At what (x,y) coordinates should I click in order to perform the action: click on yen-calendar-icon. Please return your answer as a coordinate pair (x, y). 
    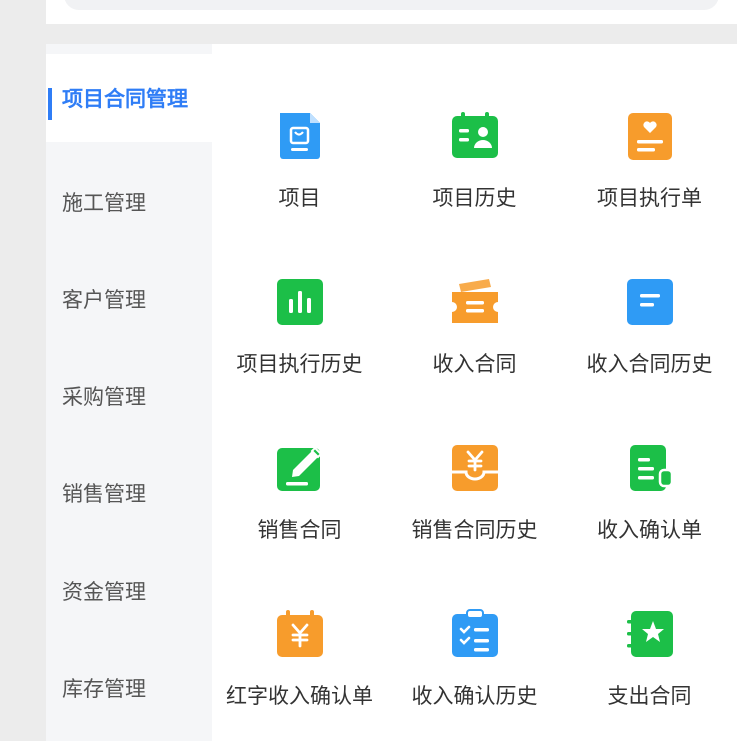
    Looking at the image, I should click on (300, 633).